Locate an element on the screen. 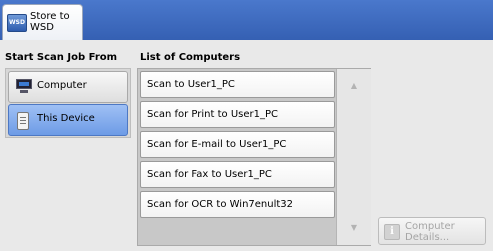  info-icon: i is located at coordinates (392, 232).